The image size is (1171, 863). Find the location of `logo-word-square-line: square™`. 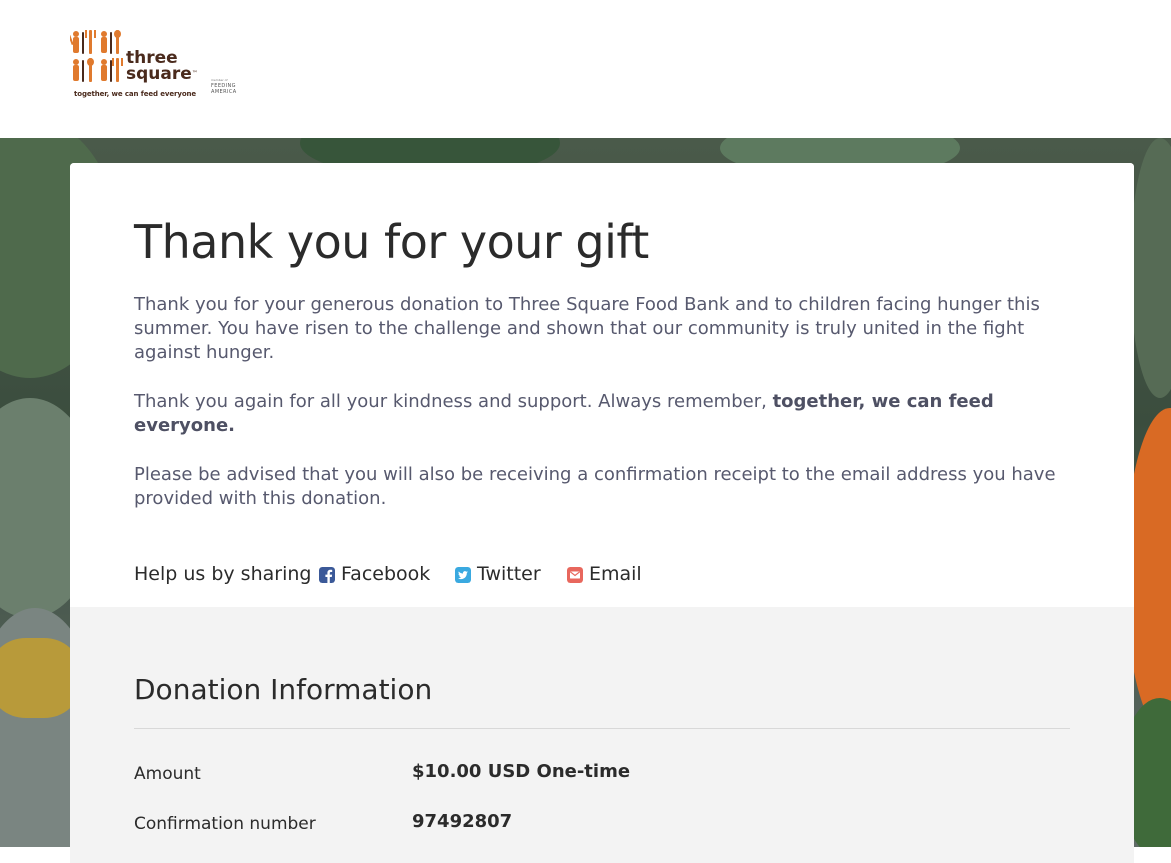

logo-word-square-line: square™ is located at coordinates (162, 74).